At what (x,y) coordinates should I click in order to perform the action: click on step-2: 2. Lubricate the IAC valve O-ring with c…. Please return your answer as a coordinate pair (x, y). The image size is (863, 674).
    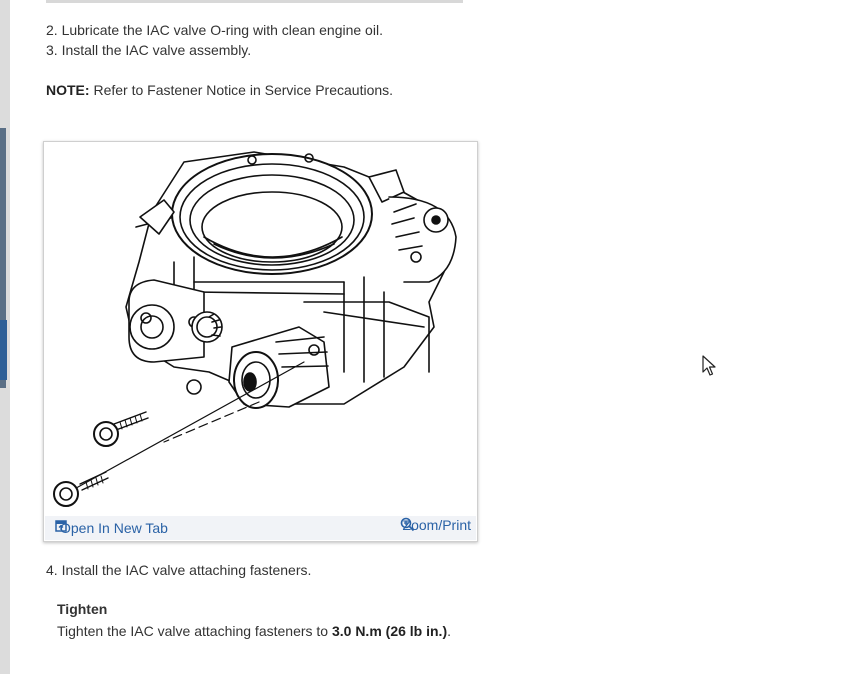
    Looking at the image, I should click on (214, 30).